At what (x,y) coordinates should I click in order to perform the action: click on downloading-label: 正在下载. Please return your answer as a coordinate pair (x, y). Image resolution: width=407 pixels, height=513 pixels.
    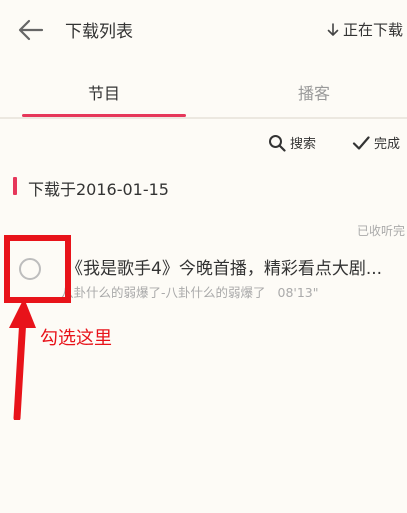
    Looking at the image, I should click on (372, 30).